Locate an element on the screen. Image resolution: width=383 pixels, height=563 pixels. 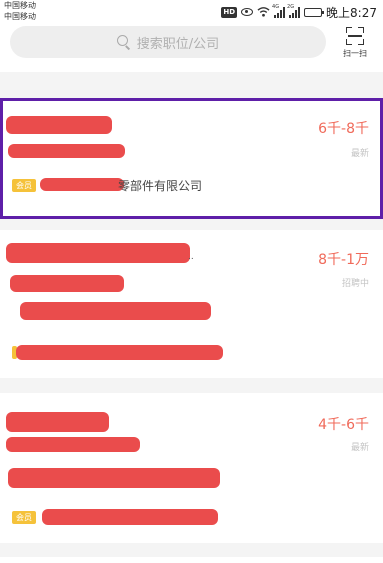
signal-2g-icon: 2G is located at coordinates (294, 11).